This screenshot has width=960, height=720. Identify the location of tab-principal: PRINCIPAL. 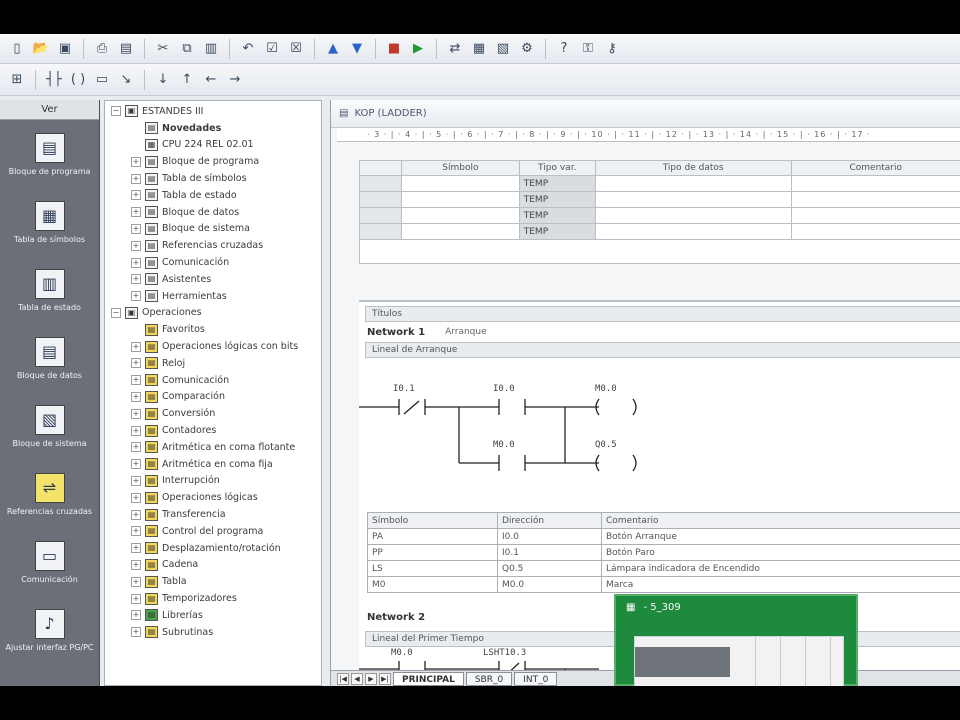
(428, 678).